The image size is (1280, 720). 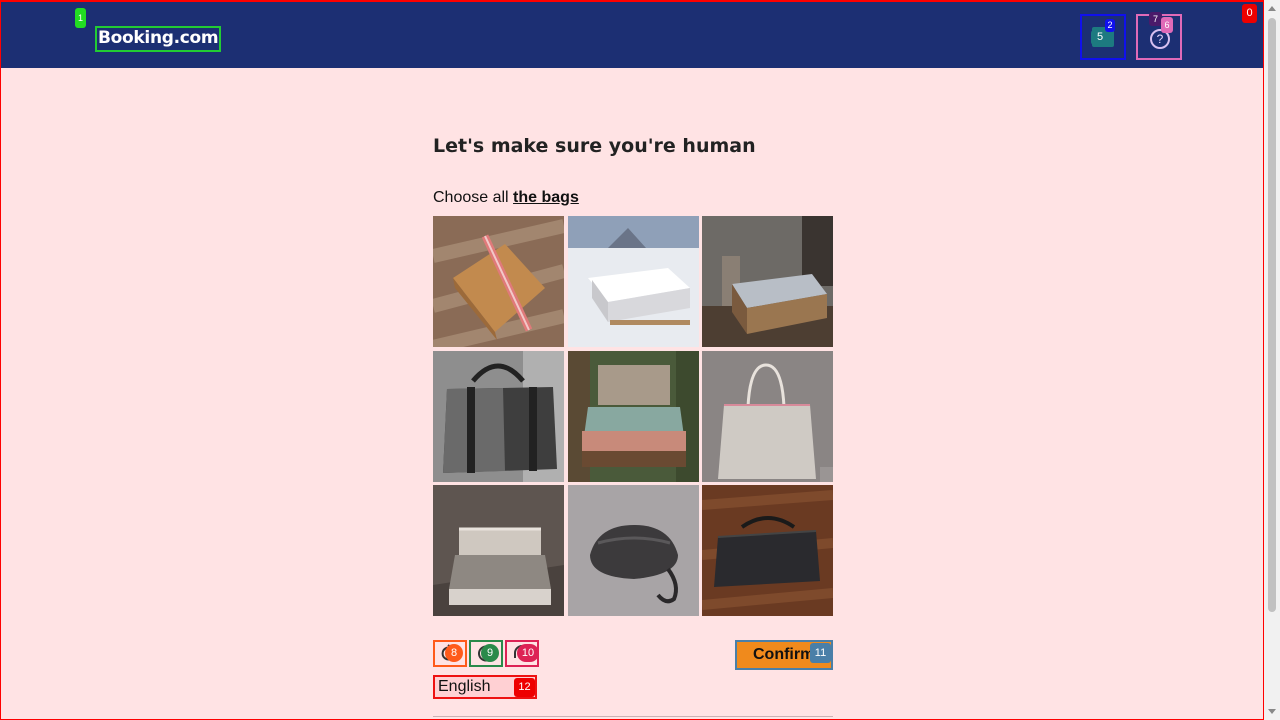 I want to click on marker-5: 5, so click(x=1100, y=37).